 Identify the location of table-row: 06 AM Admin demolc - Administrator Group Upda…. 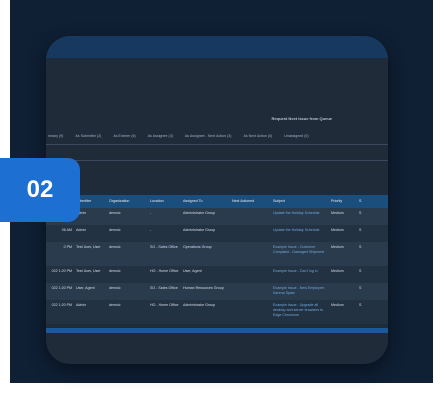
(217, 233).